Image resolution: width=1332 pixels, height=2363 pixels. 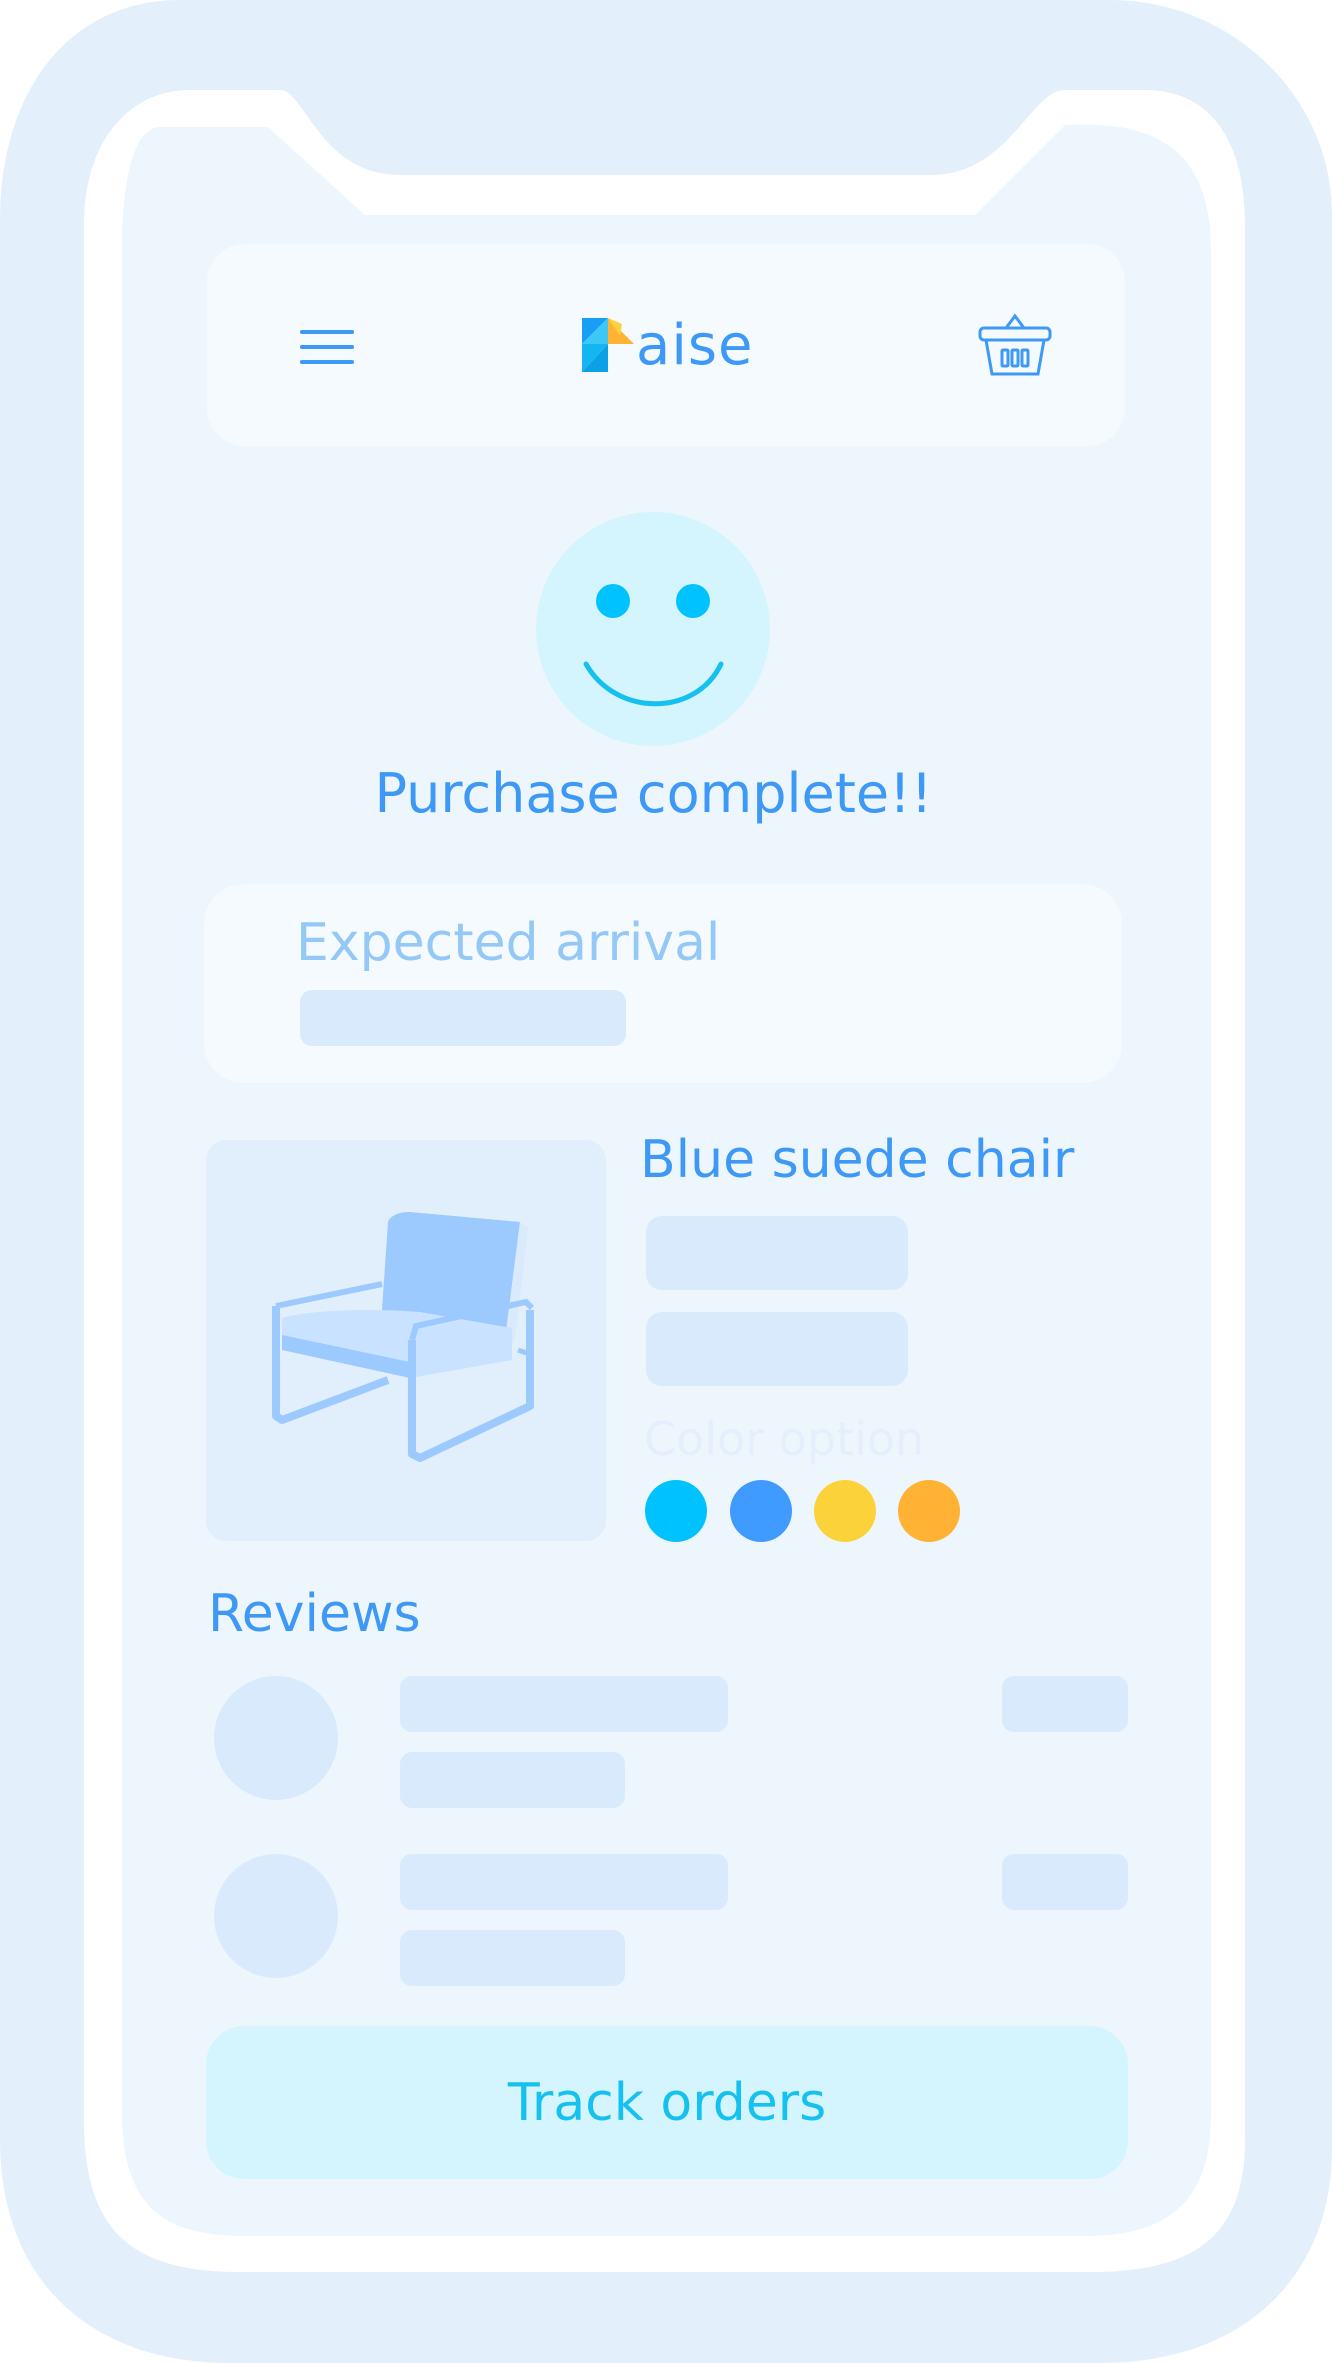 What do you see at coordinates (857, 1160) in the screenshot?
I see `product-name: Blue suede chair` at bounding box center [857, 1160].